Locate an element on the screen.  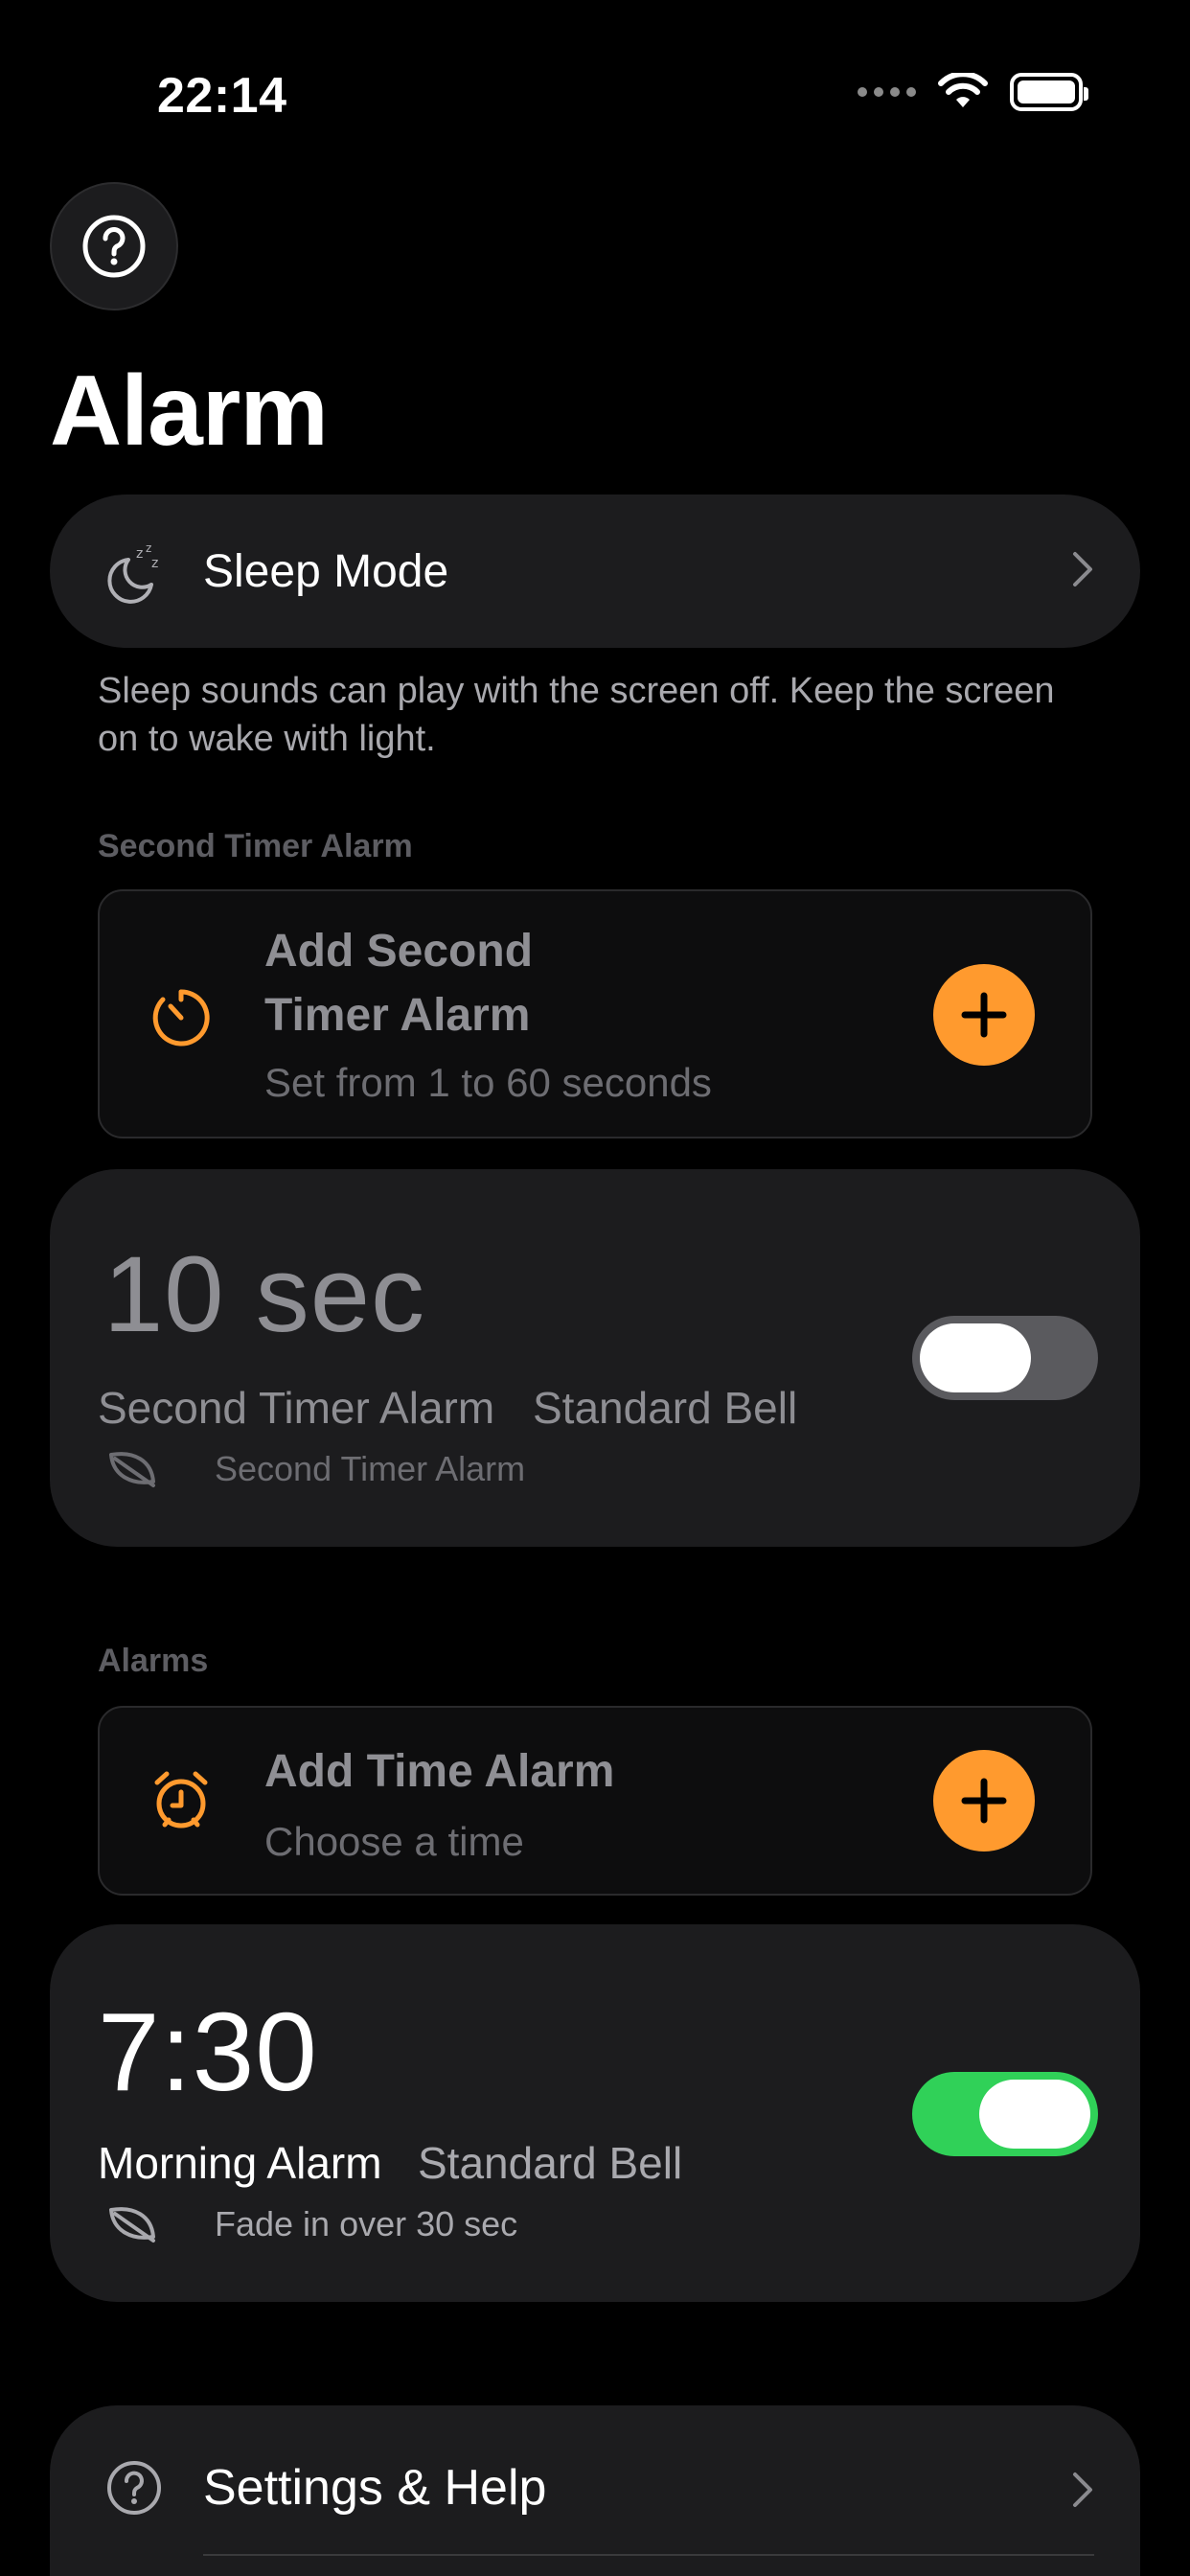
battery-icon is located at coordinates (1049, 92).